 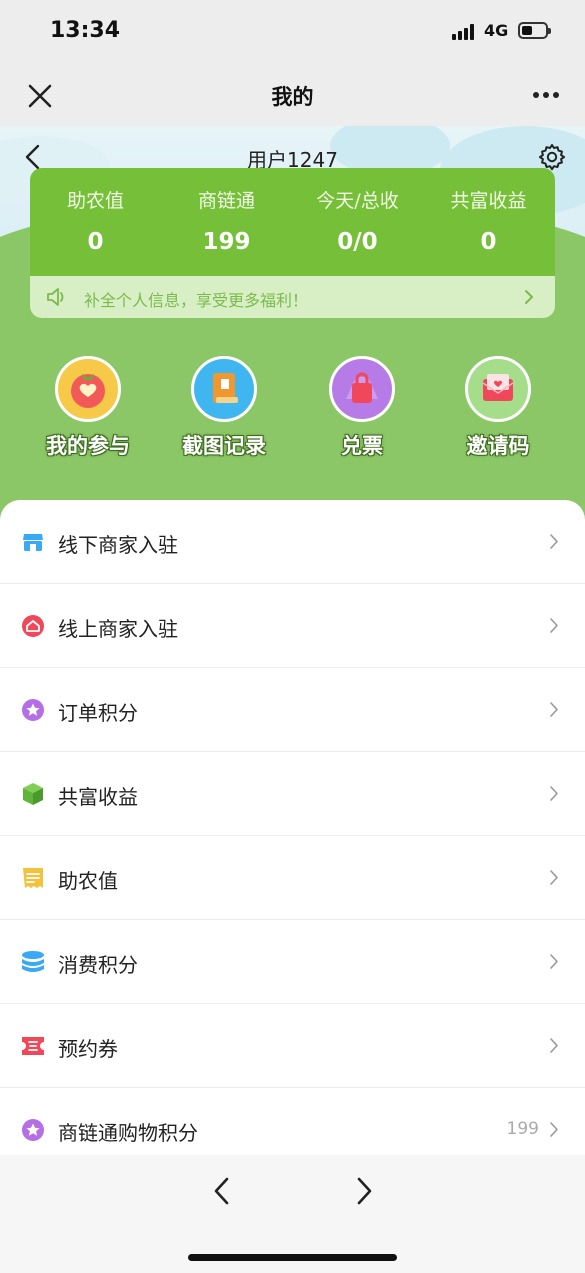 What do you see at coordinates (88, 1049) in the screenshot?
I see `menu-label: 预约券` at bounding box center [88, 1049].